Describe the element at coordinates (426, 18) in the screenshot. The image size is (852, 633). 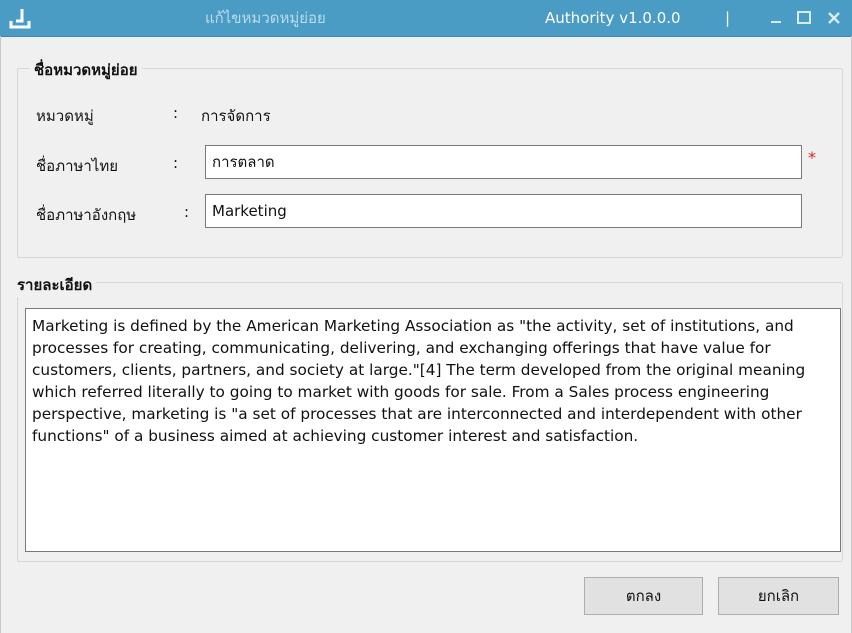
I see `title-bar: แก้ไขหมวดหมู่ย่อย Authority v1.0.0.0 |` at that location.